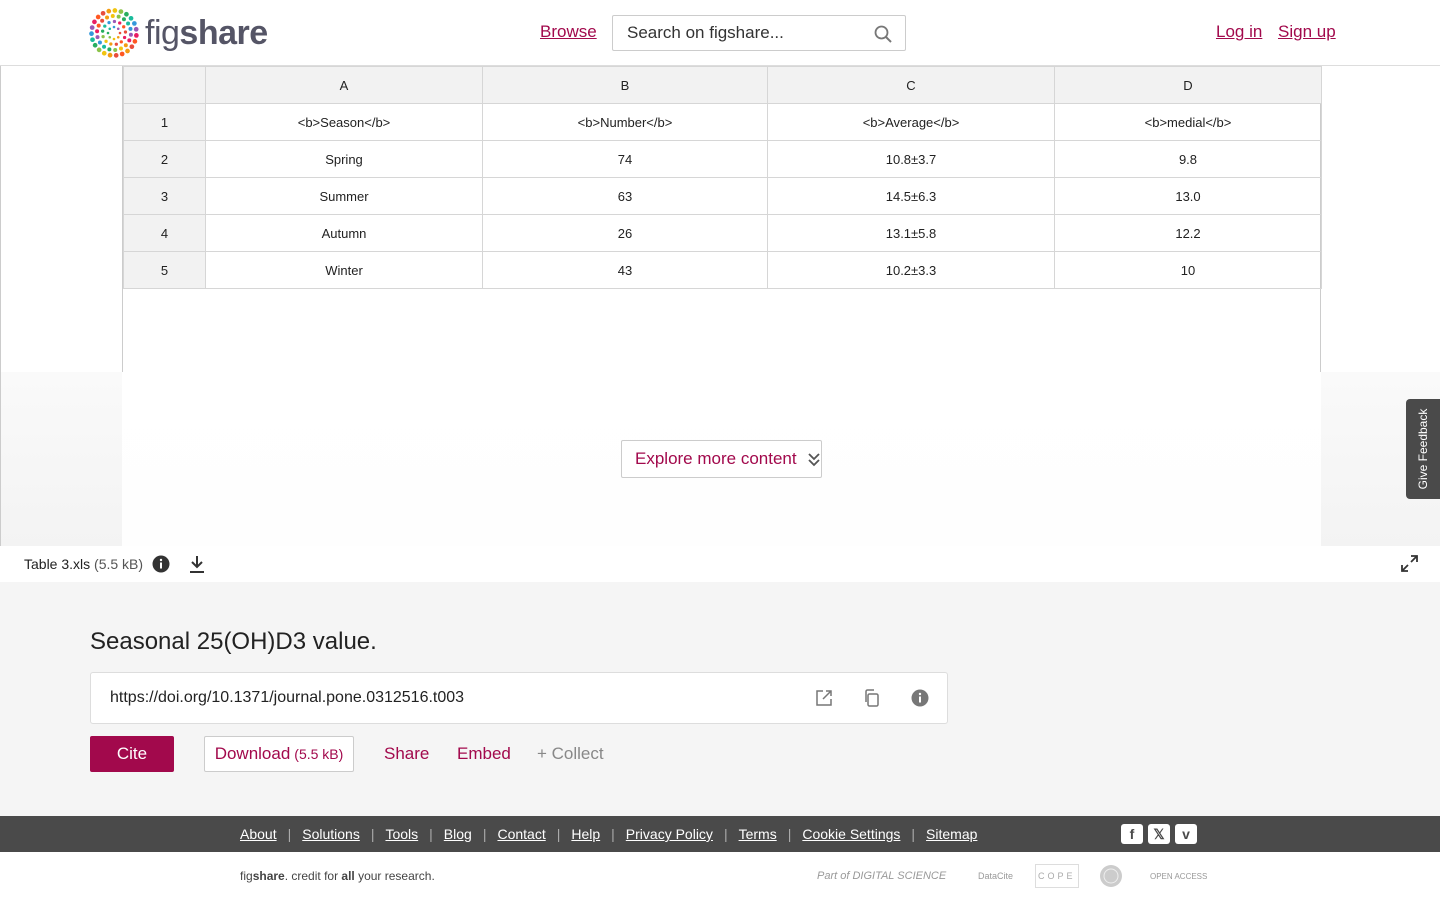  What do you see at coordinates (625, 85) in the screenshot?
I see `column-header: B` at bounding box center [625, 85].